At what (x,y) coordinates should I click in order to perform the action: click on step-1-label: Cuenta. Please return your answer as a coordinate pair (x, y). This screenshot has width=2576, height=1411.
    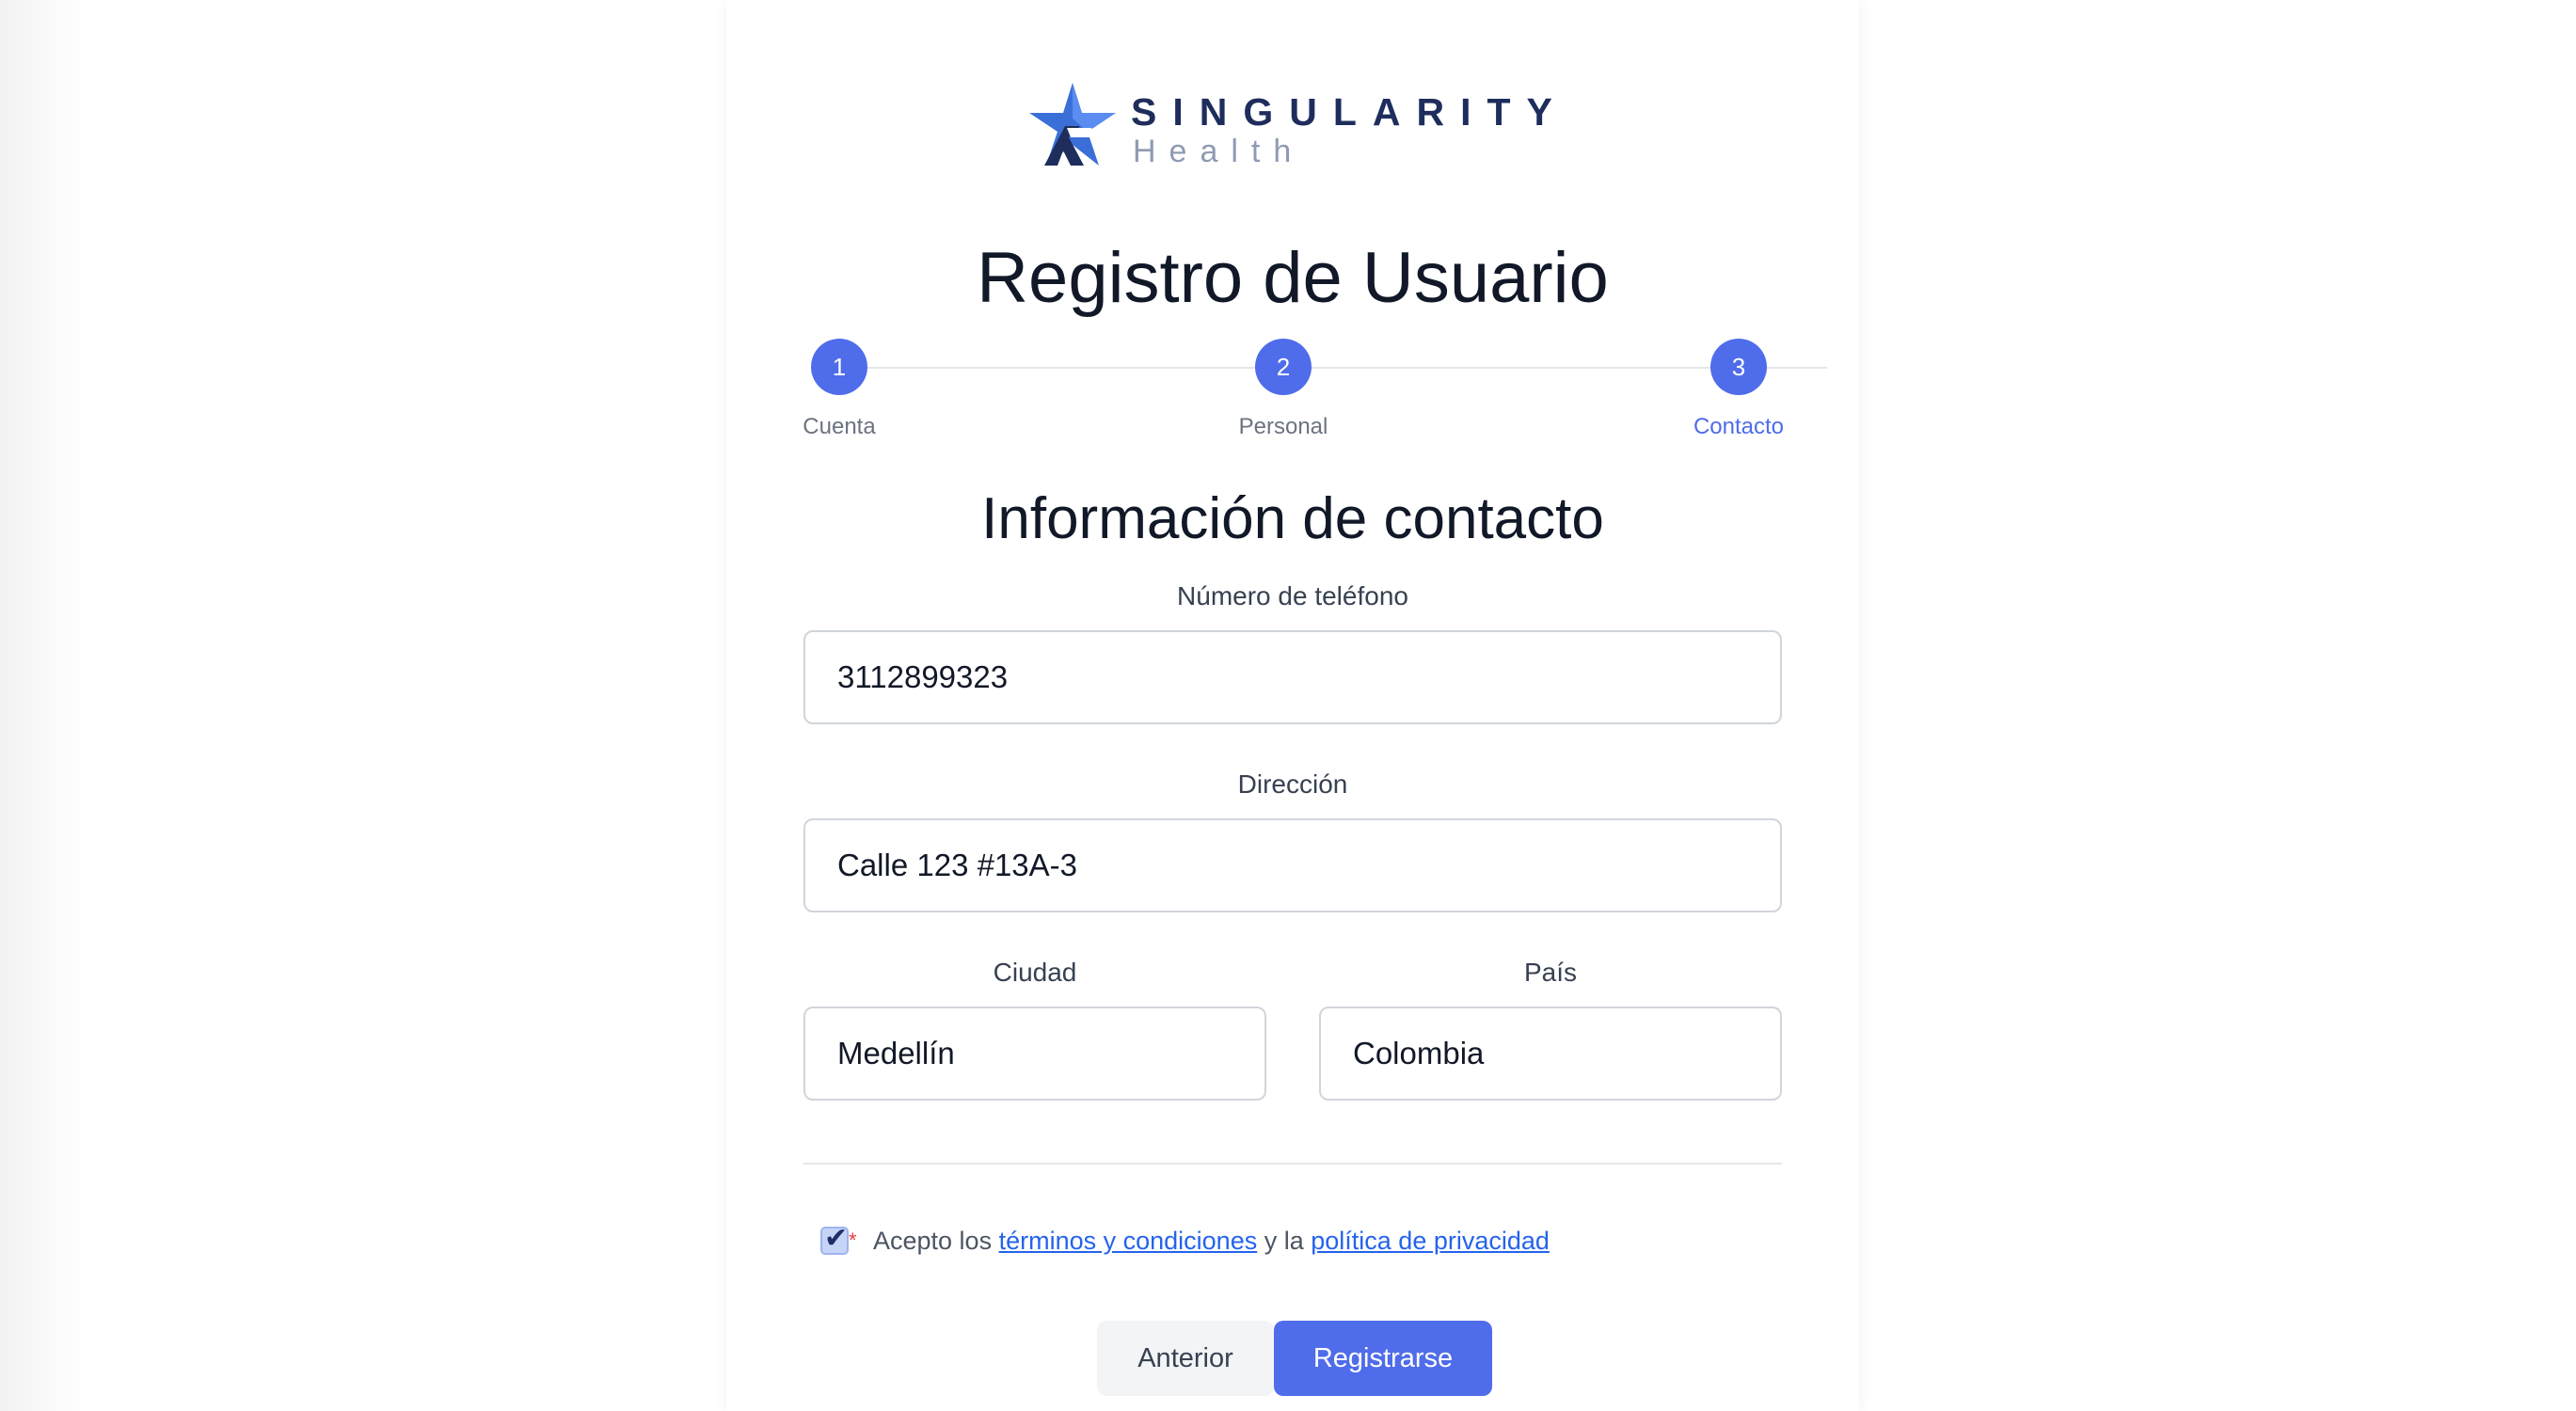
    Looking at the image, I should click on (839, 426).